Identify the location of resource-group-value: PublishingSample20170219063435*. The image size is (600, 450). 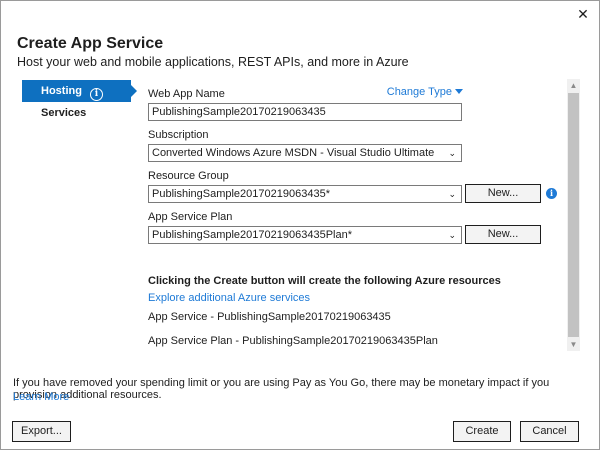
(241, 194).